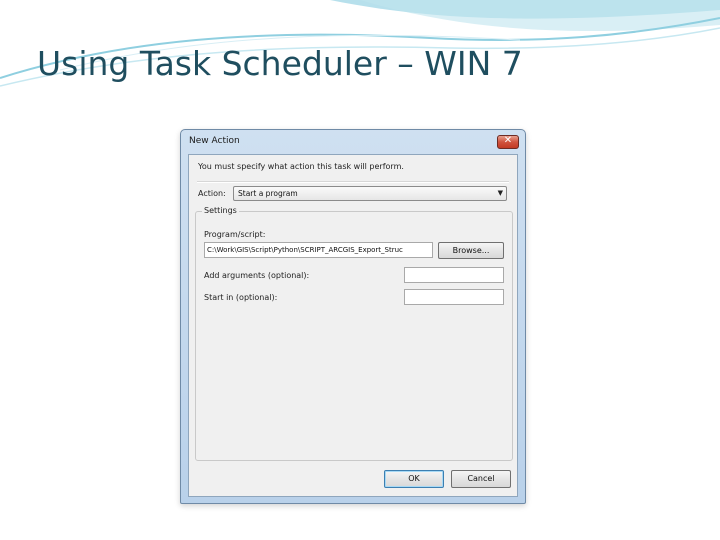 The width and height of the screenshot is (720, 540). Describe the element at coordinates (370, 193) in the screenshot. I see `action-dropdown: Start a program ▼` at that location.